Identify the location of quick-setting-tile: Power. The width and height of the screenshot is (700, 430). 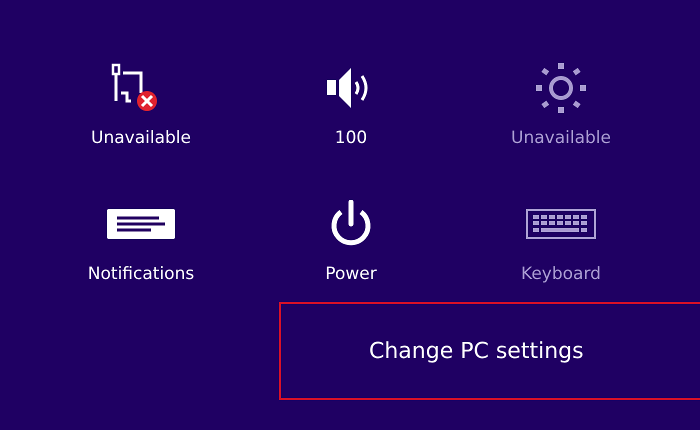
(351, 229).